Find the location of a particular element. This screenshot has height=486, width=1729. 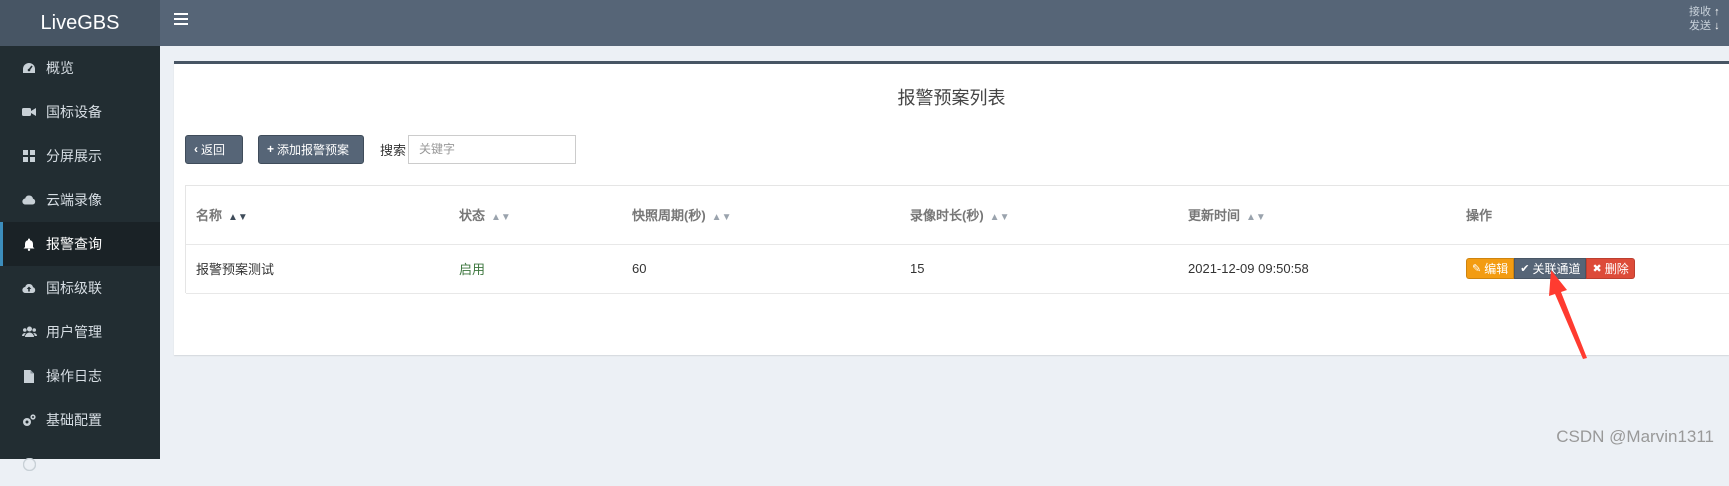

edit-icon: ✎ is located at coordinates (1476, 268).